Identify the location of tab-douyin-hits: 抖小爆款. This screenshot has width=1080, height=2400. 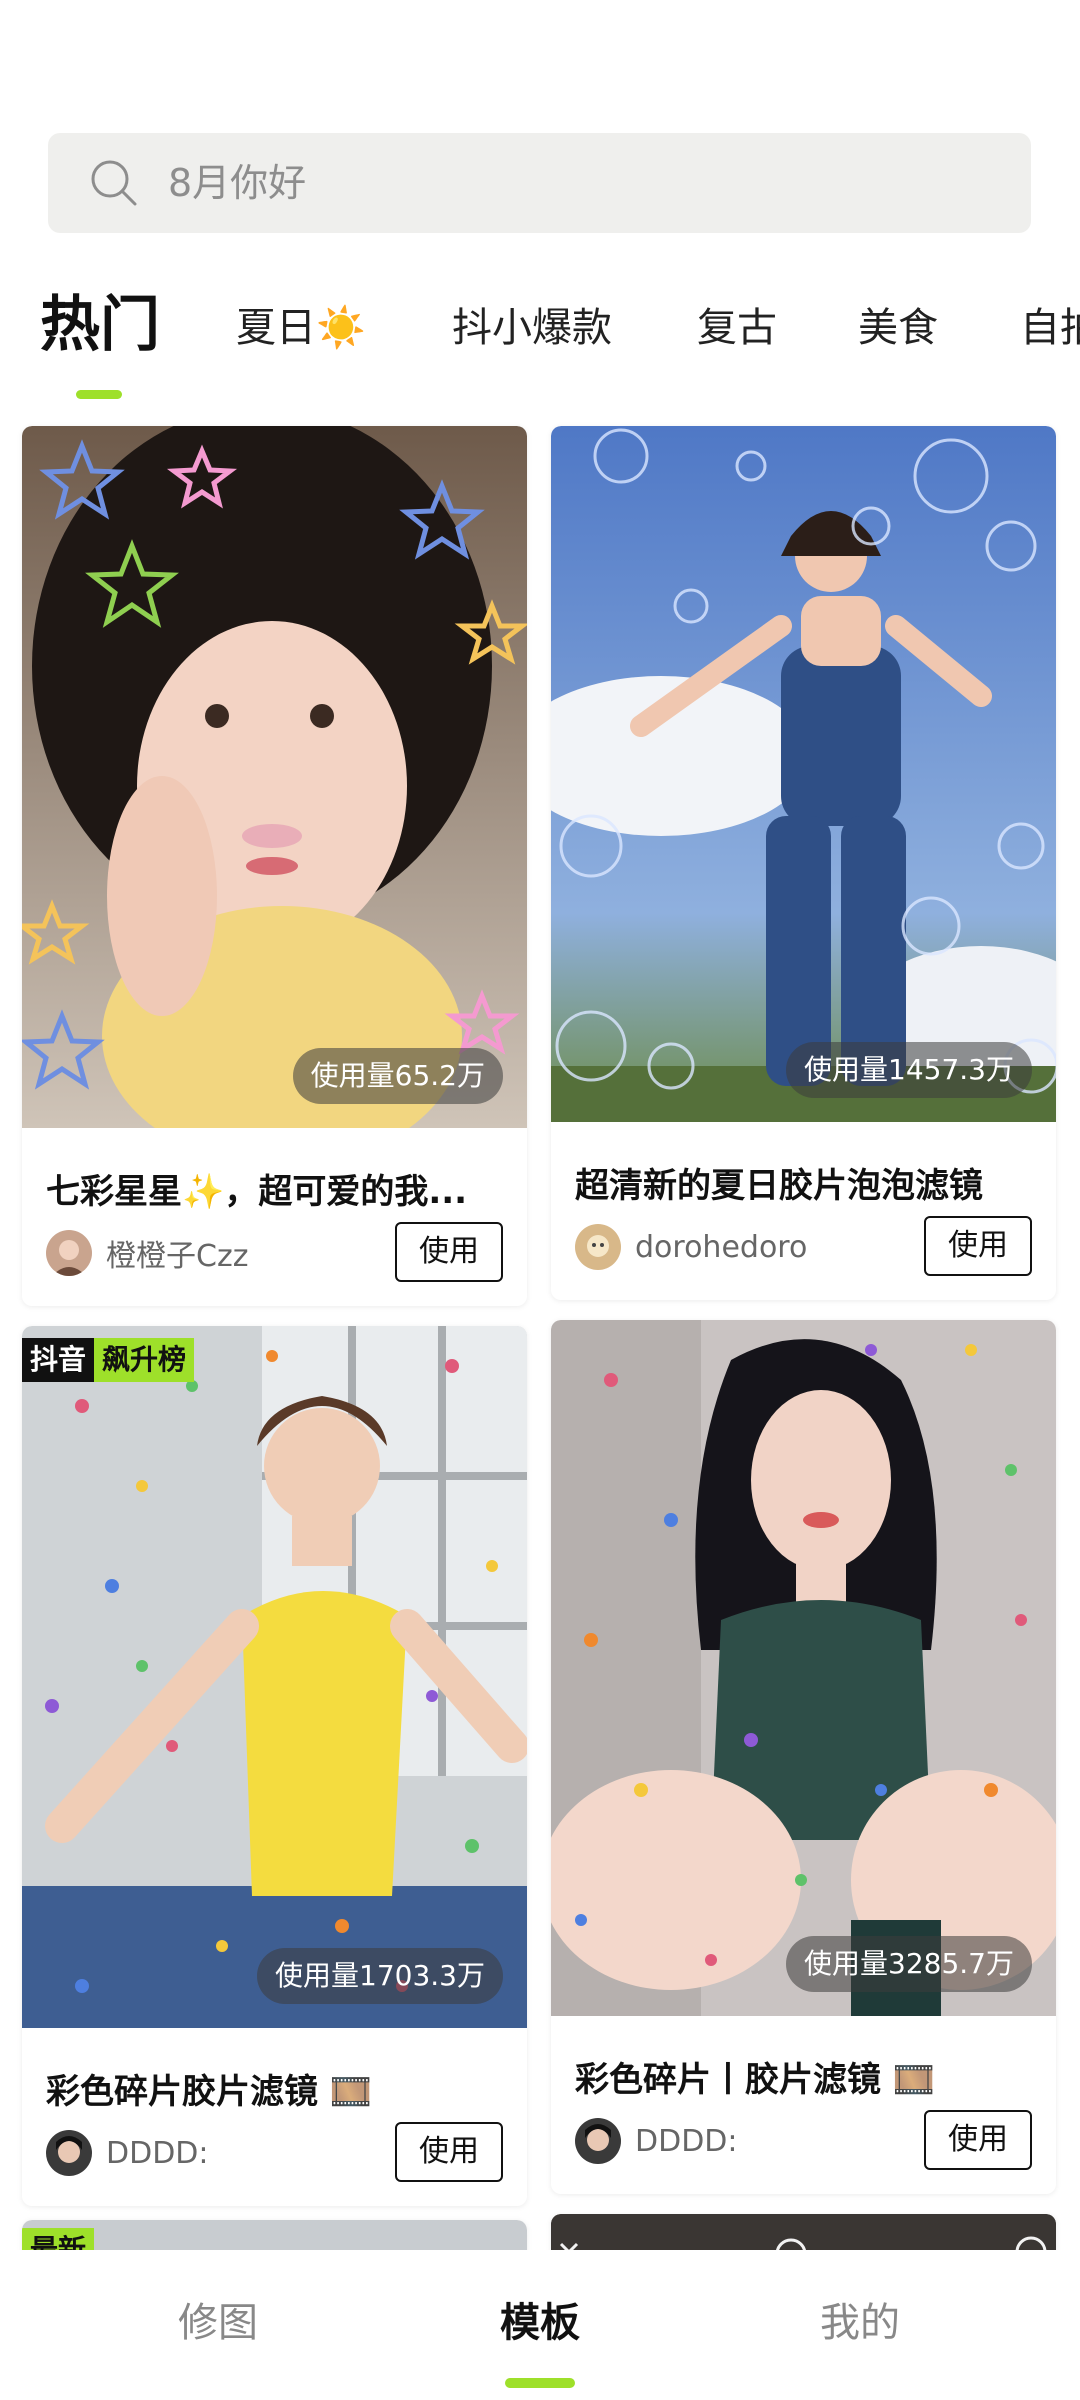
(532, 328).